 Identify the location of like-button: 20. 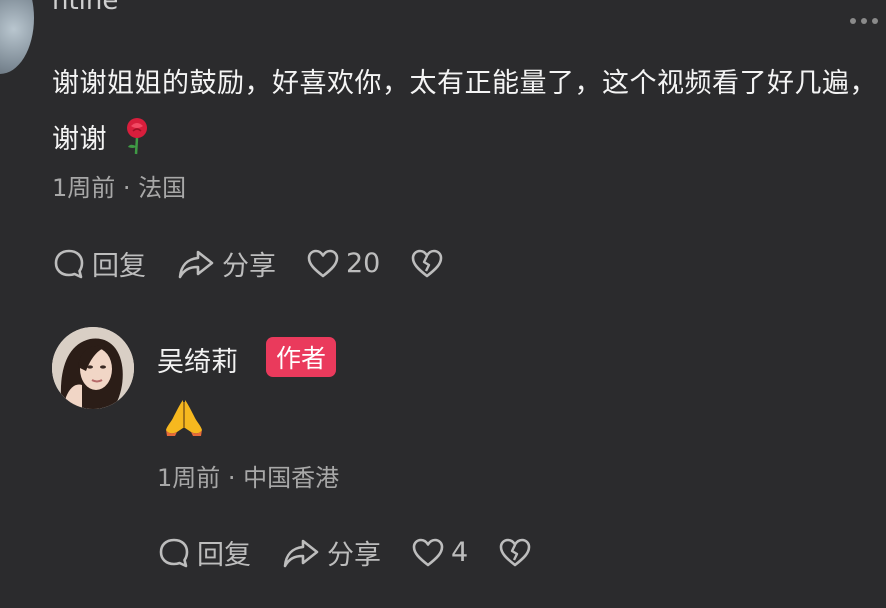
(343, 264).